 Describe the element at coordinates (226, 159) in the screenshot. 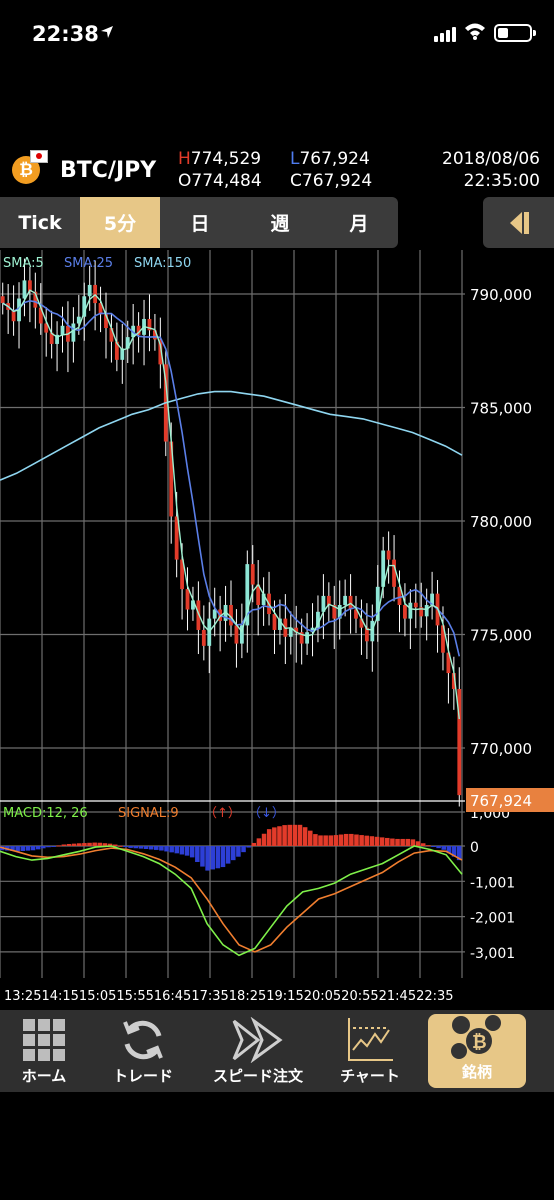

I see `high-value: 774,529` at that location.